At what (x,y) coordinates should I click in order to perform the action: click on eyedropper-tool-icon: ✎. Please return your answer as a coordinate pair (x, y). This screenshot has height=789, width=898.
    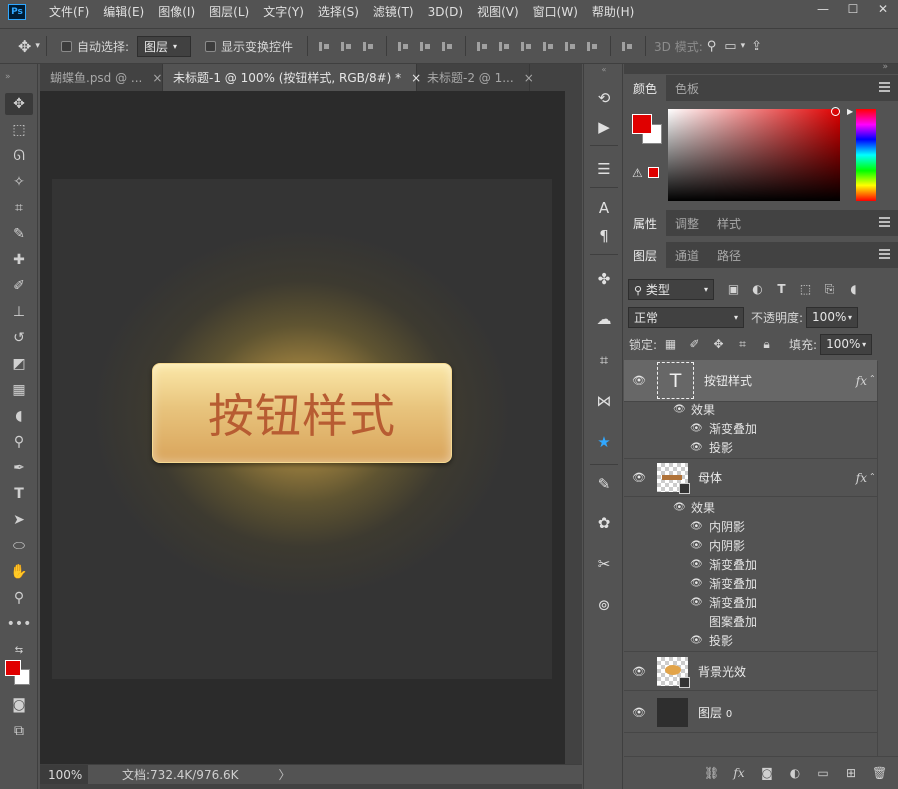
    Looking at the image, I should click on (19, 234).